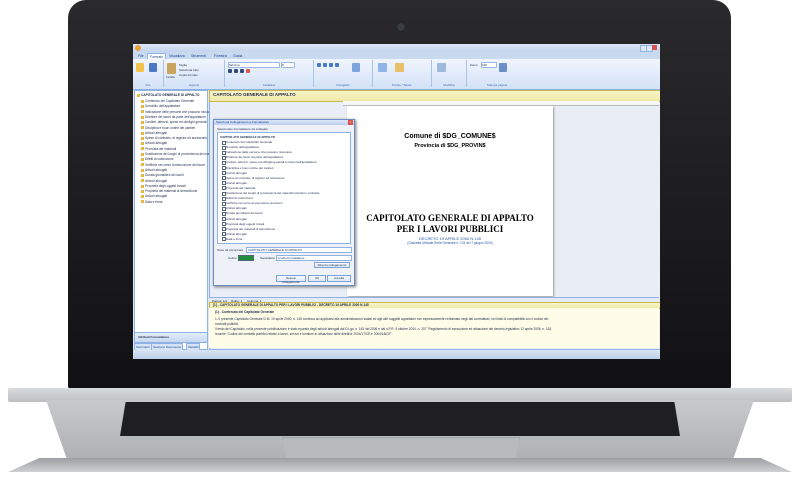 This screenshot has width=800, height=487. What do you see at coordinates (337, 65) in the screenshot?
I see `justify-icon` at bounding box center [337, 65].